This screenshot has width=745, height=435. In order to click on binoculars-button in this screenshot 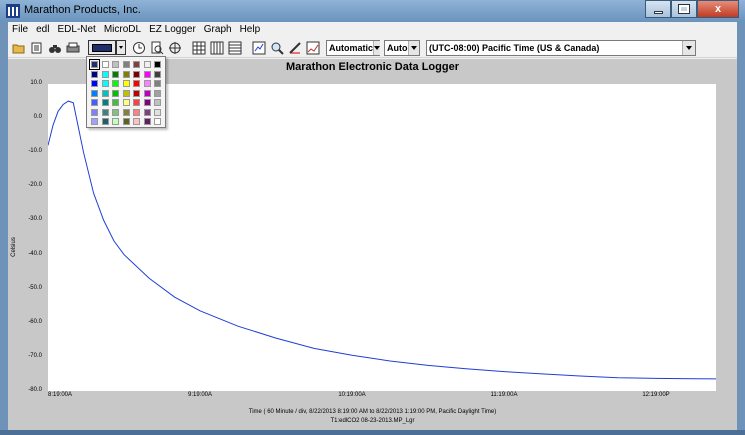, I will do `click(54, 48)`.